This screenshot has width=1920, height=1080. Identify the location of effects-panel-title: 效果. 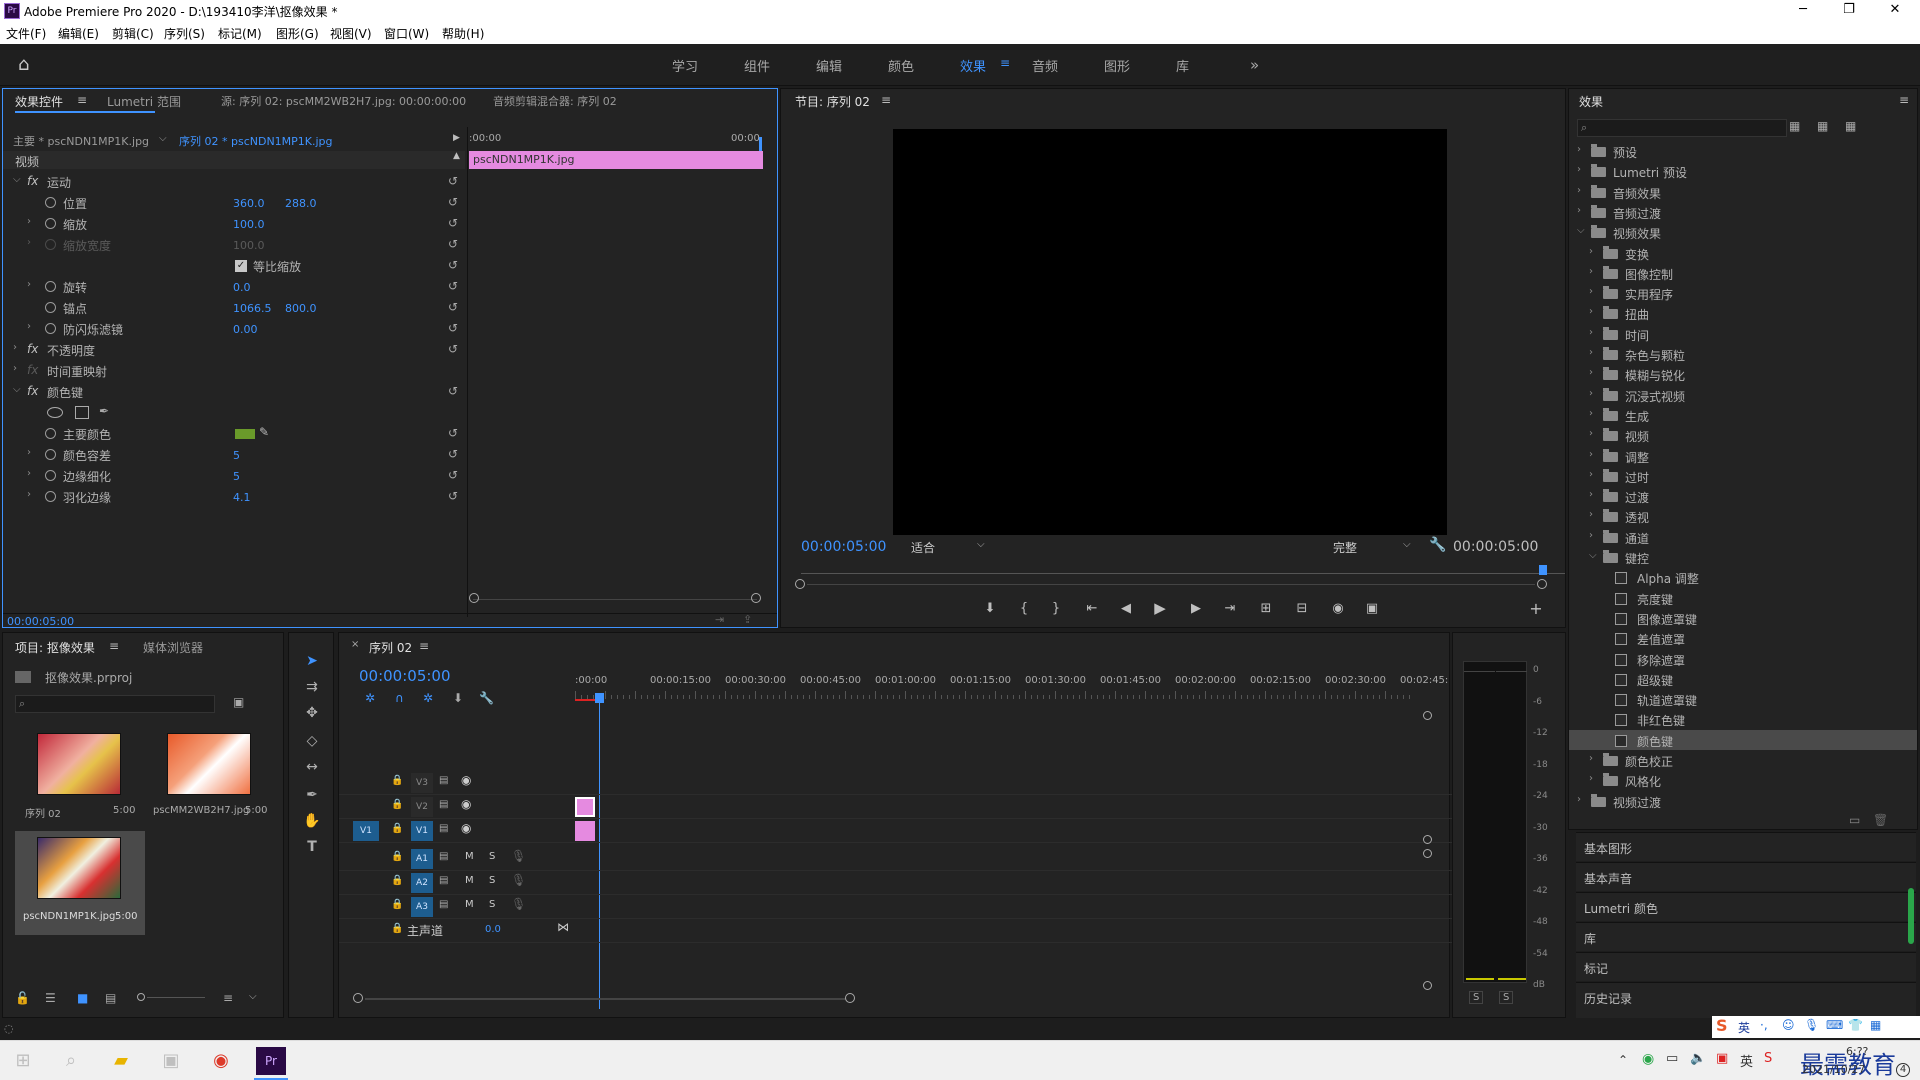
(1591, 101).